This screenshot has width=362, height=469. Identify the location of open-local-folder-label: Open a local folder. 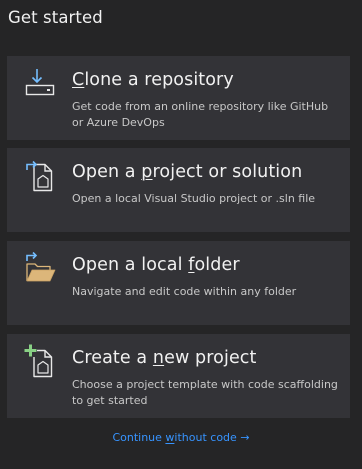
(156, 265).